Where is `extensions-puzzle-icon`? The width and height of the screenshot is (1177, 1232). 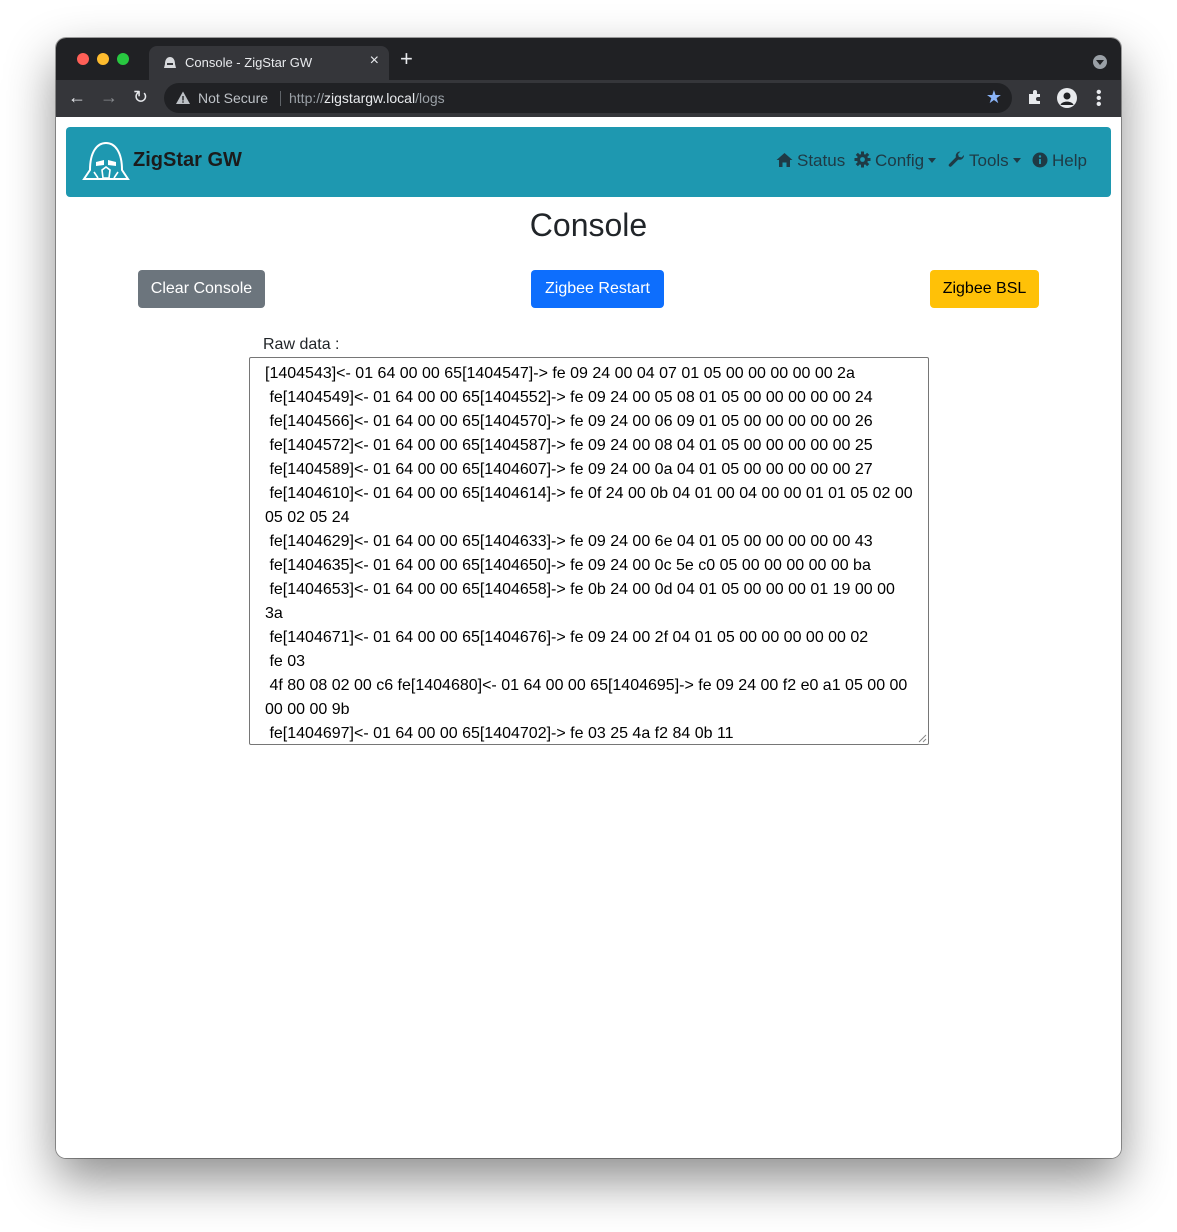 extensions-puzzle-icon is located at coordinates (1035, 97).